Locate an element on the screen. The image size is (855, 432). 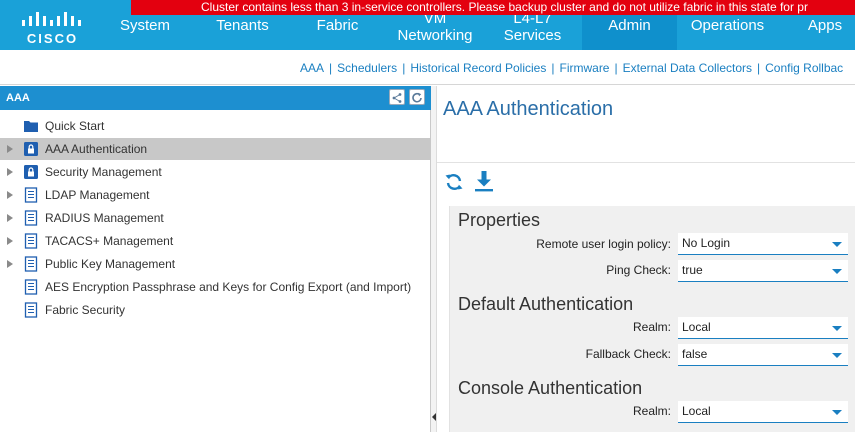
refresh-tree-icon is located at coordinates (417, 97).